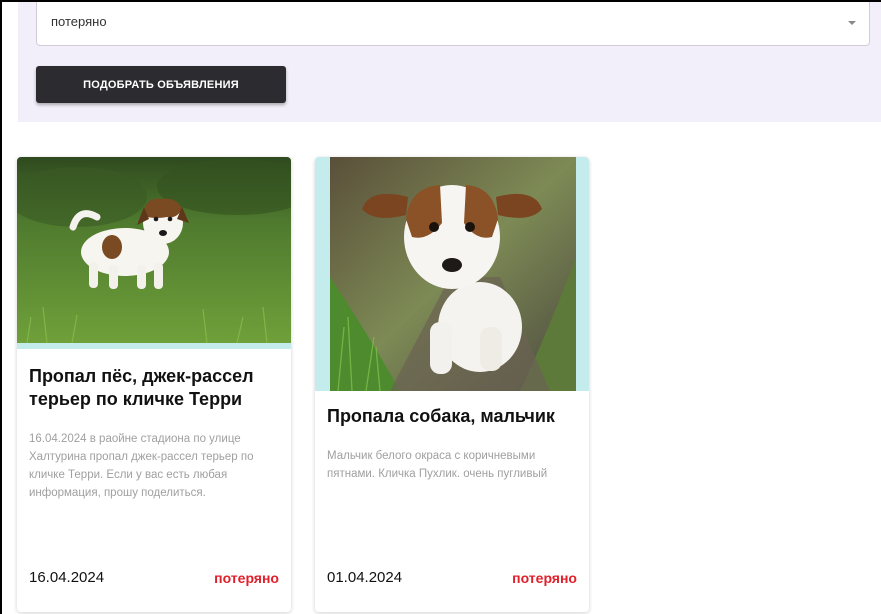  Describe the element at coordinates (441, 416) in the screenshot. I see `ad-title: Пропала собака, мальчик` at that location.